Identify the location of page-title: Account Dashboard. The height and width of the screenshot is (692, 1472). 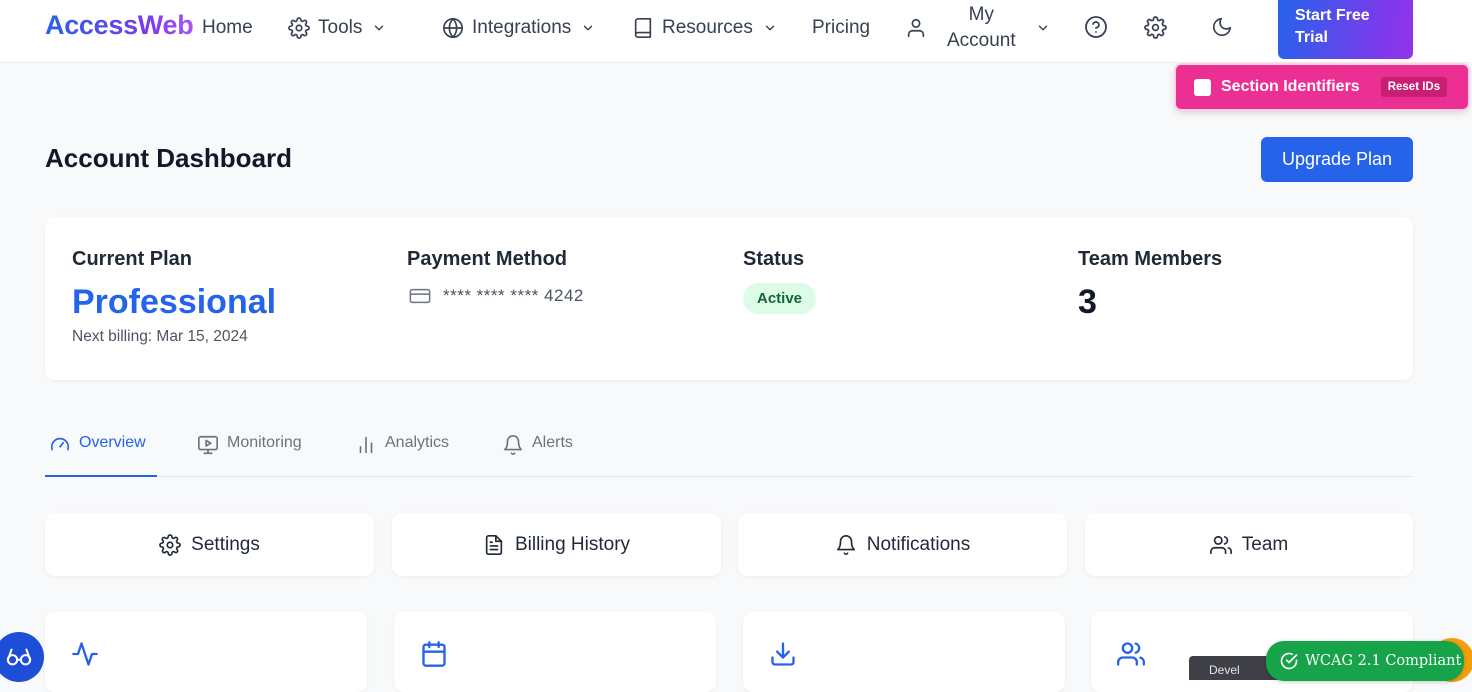
(169, 158).